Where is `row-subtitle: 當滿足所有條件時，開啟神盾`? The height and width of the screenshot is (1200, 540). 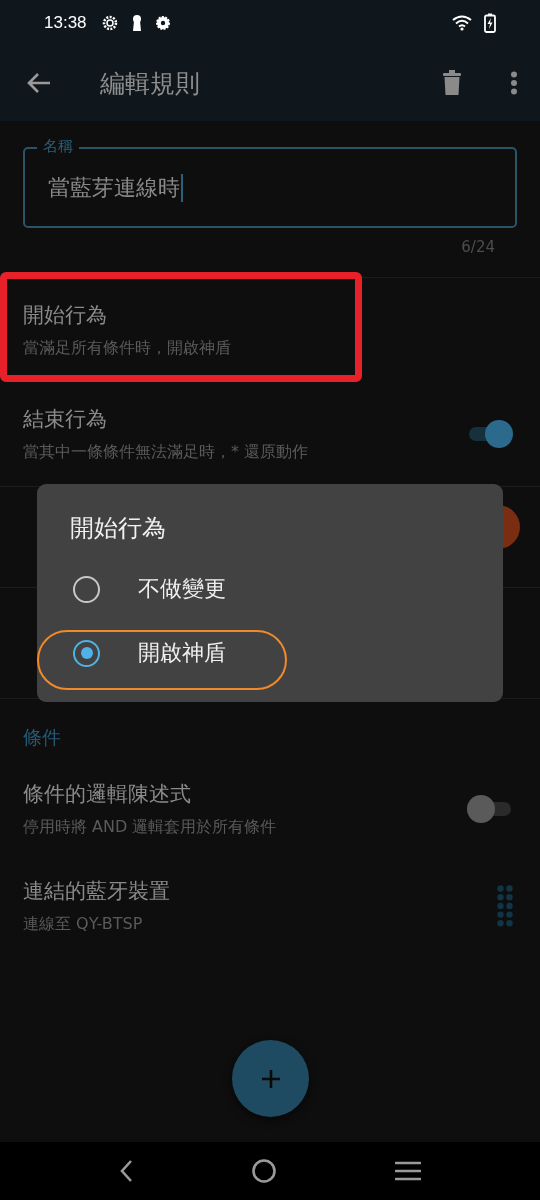 row-subtitle: 當滿足所有條件時，開啟神盾 is located at coordinates (127, 348).